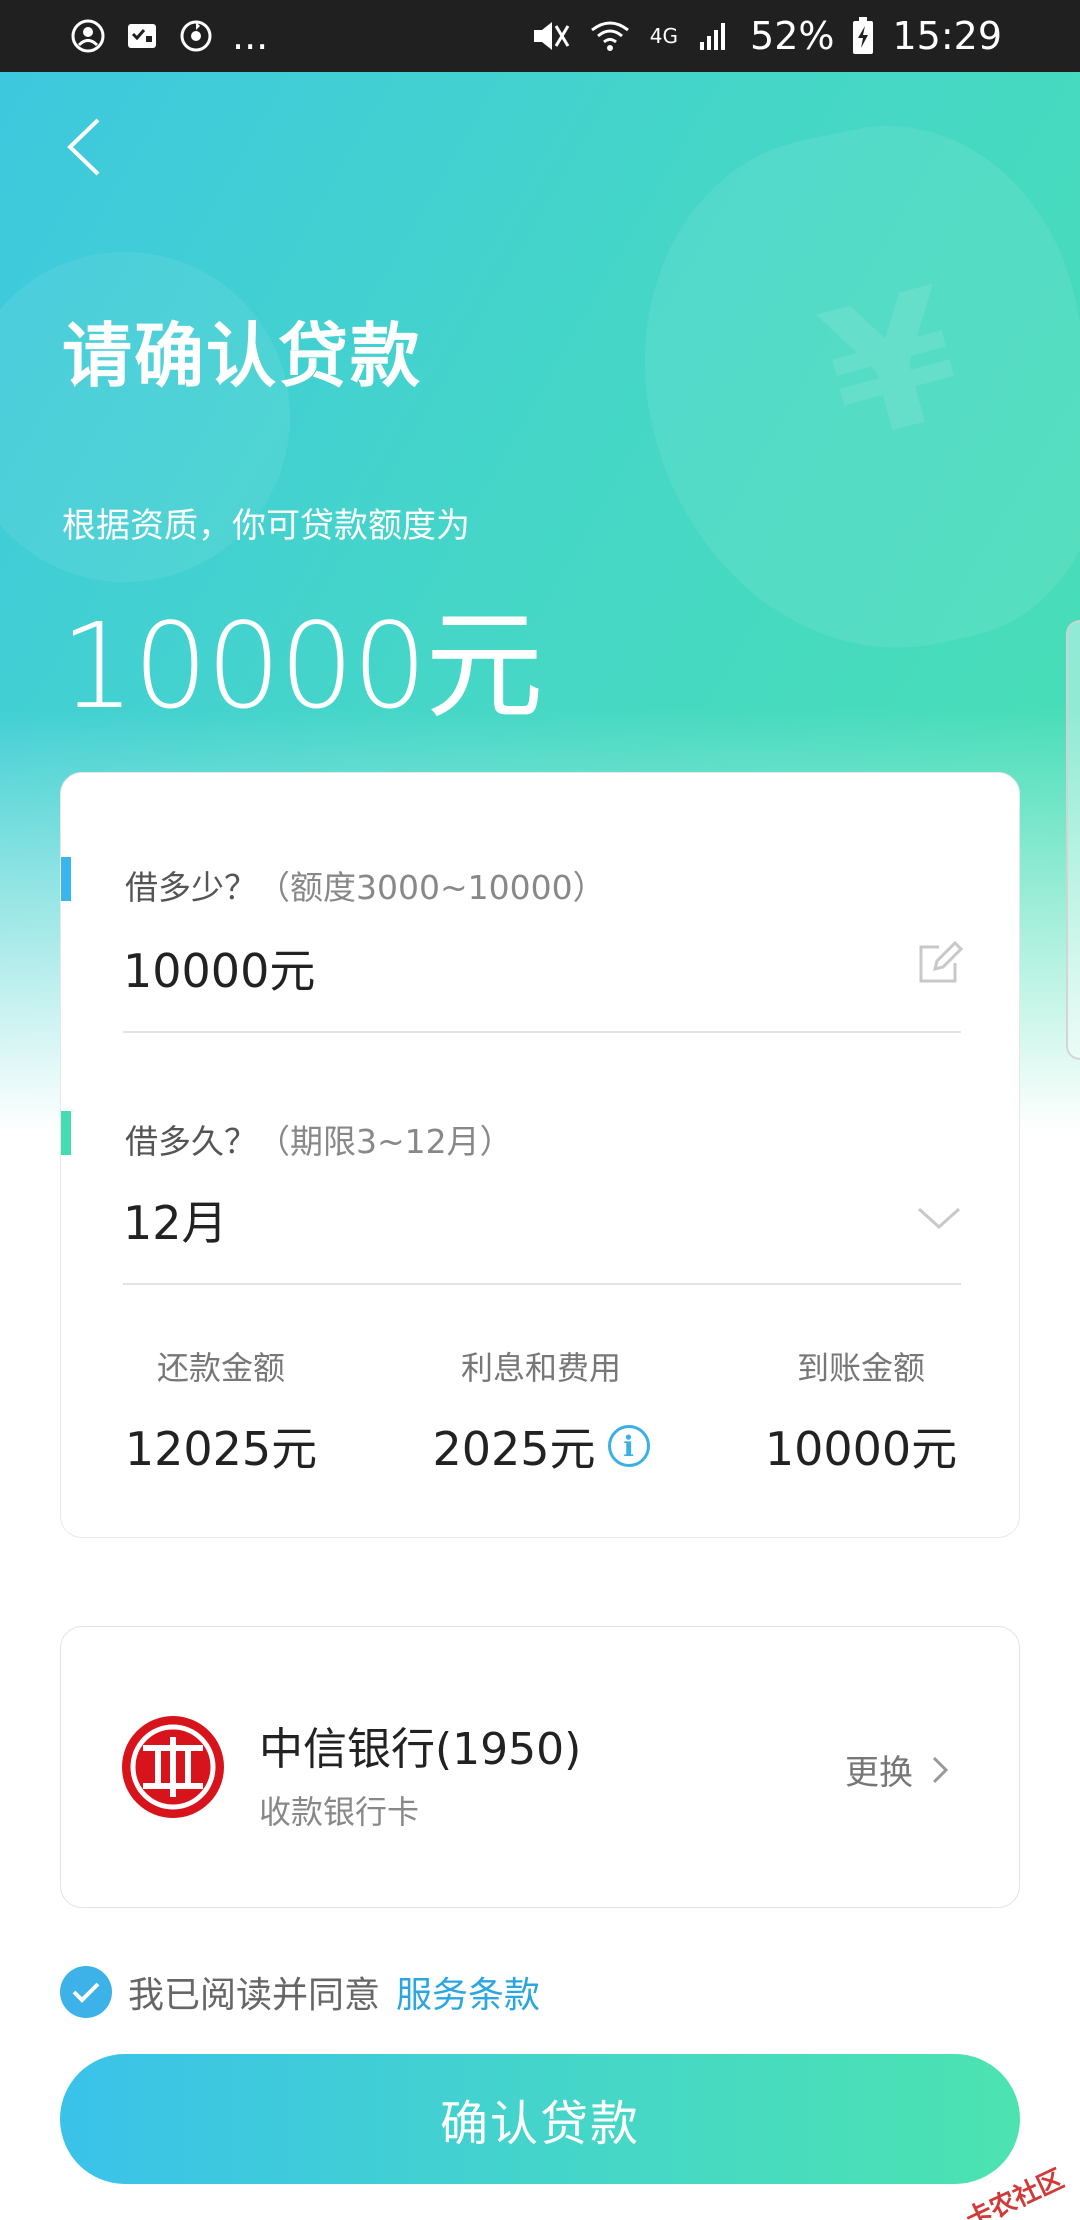 The image size is (1080, 2220). I want to click on summary-label: 利息和费用, so click(540, 1368).